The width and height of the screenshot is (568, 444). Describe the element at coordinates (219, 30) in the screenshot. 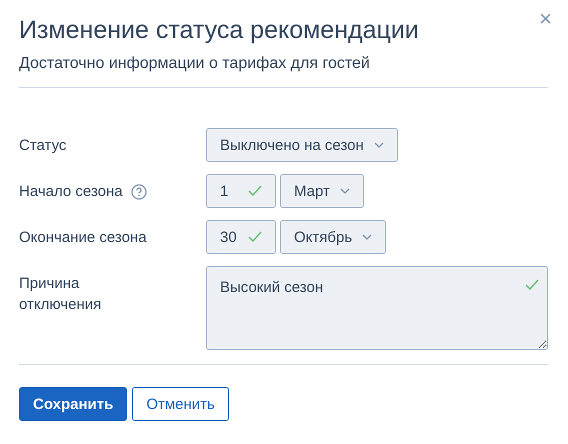

I see `dialog-title: Изменение статуса рекомендации` at that location.